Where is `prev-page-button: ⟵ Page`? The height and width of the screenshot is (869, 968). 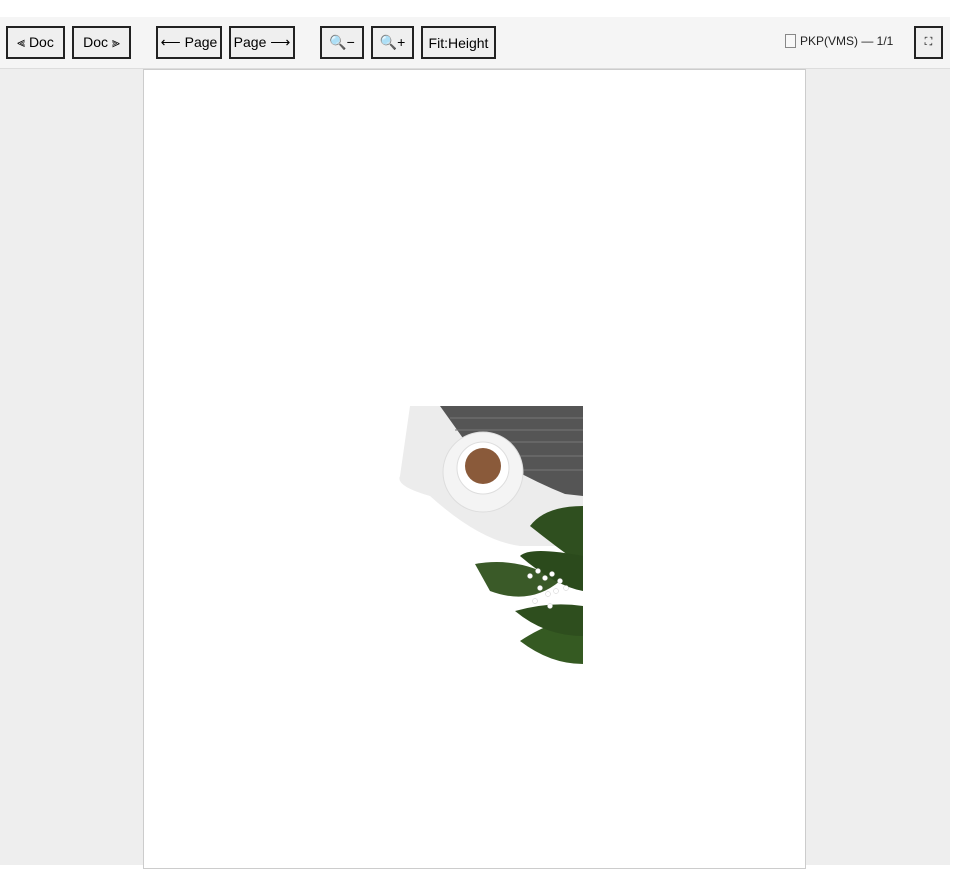
prev-page-button: ⟵ Page is located at coordinates (189, 42).